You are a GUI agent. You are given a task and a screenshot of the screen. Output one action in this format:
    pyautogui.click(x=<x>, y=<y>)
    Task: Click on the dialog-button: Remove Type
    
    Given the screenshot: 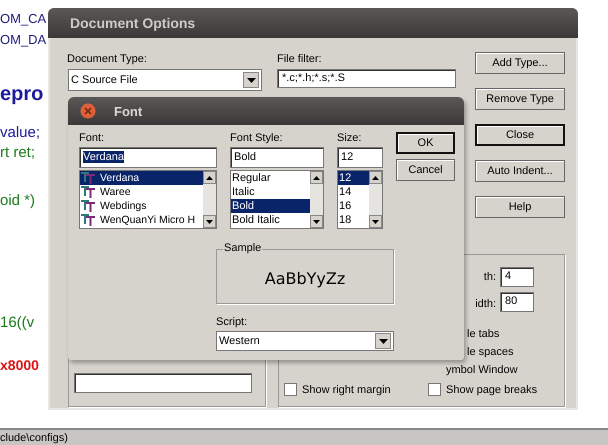 What is the action you would take?
    pyautogui.click(x=520, y=99)
    